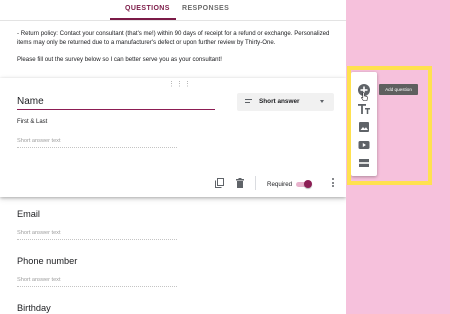  I want to click on answer-placeholder: Short answer text, so click(97, 143).